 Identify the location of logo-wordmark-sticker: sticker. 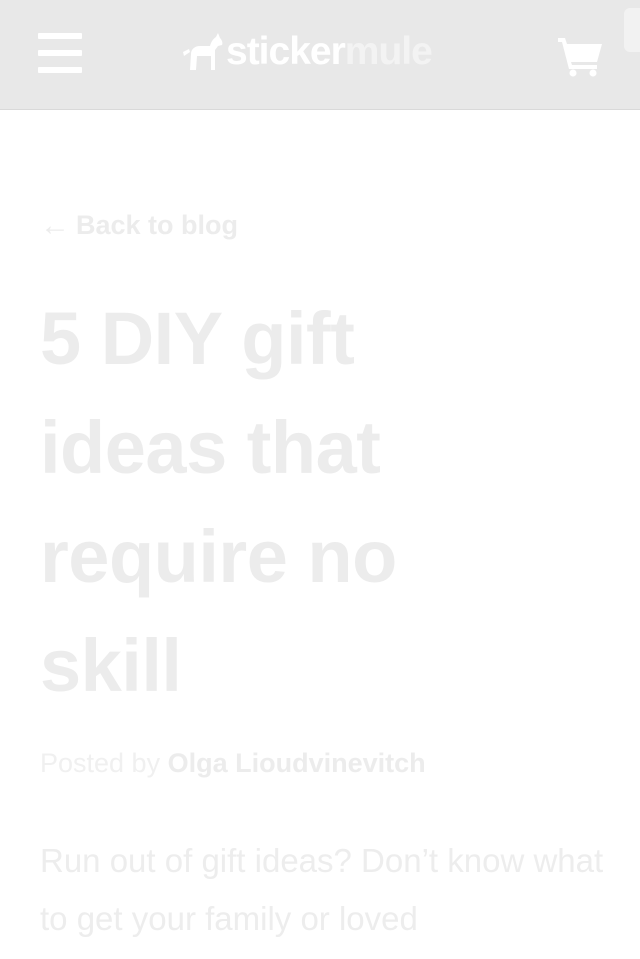
(286, 51).